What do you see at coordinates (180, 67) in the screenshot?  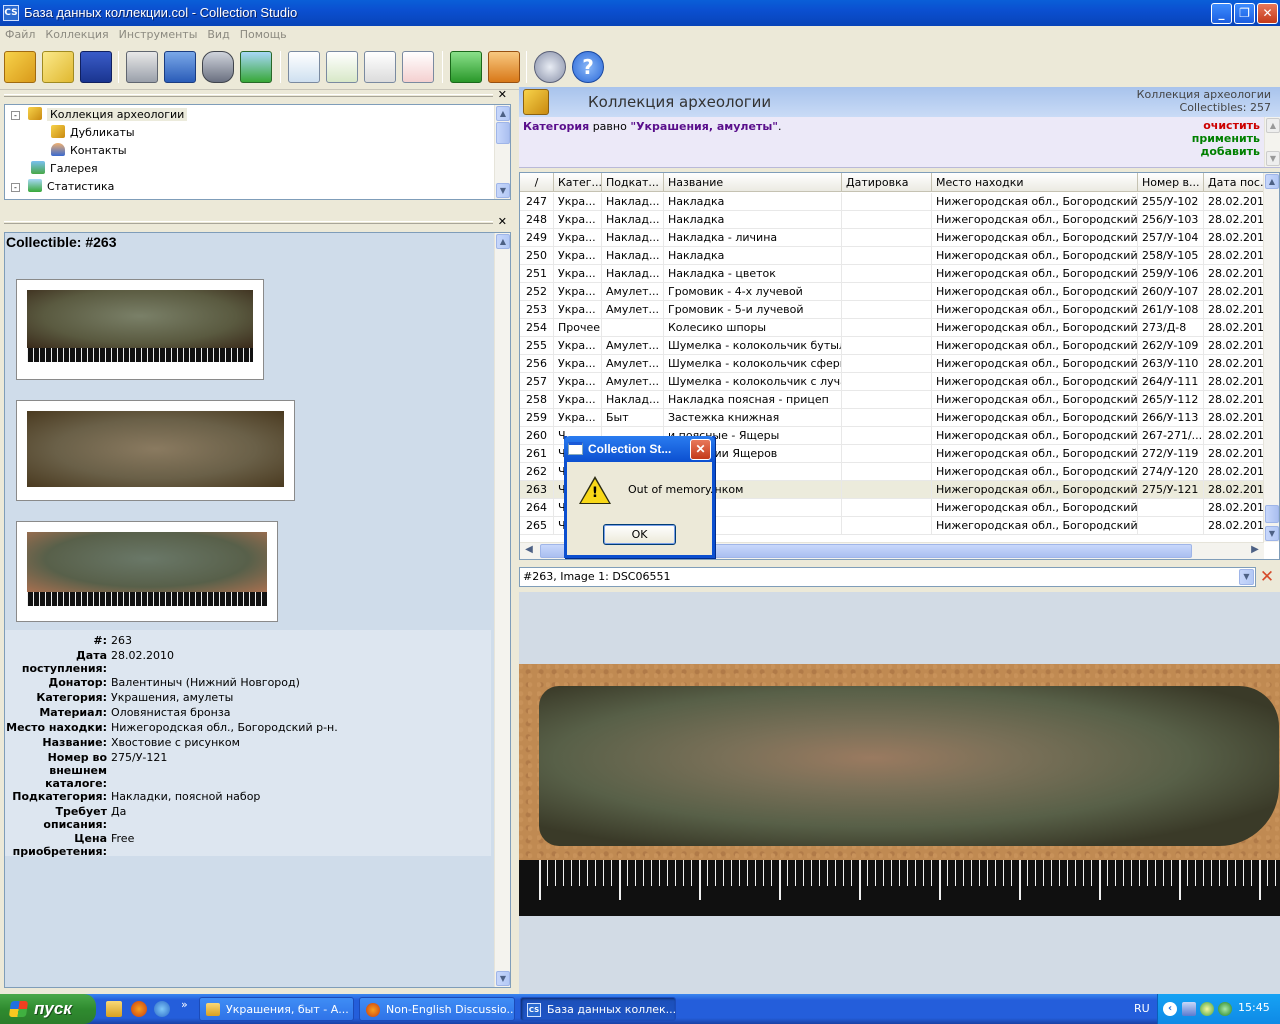 I see `export-icon` at bounding box center [180, 67].